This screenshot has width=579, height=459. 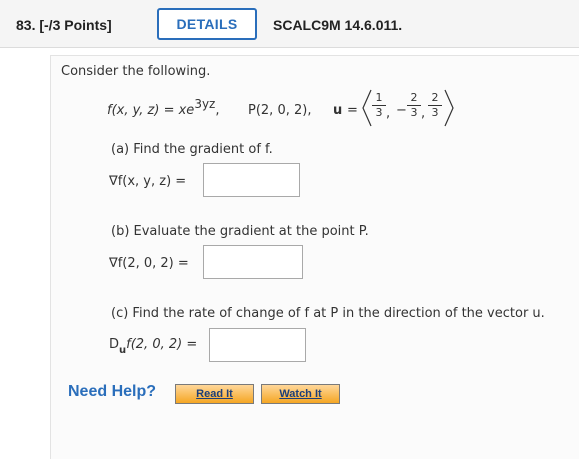 I want to click on vector-name: u, so click(x=338, y=110).